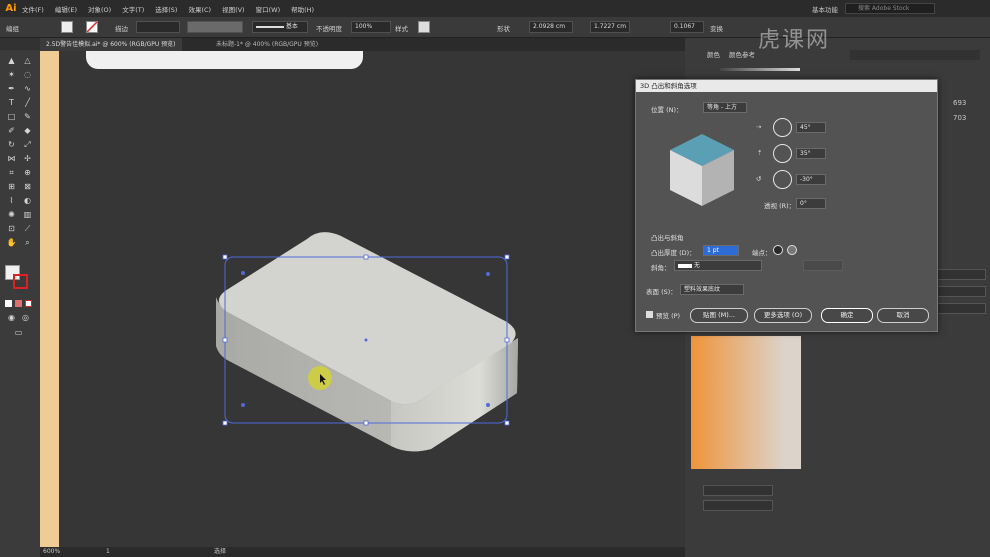 Image resolution: width=990 pixels, height=557 pixels. I want to click on menu-help: 帮助(H), so click(302, 9).